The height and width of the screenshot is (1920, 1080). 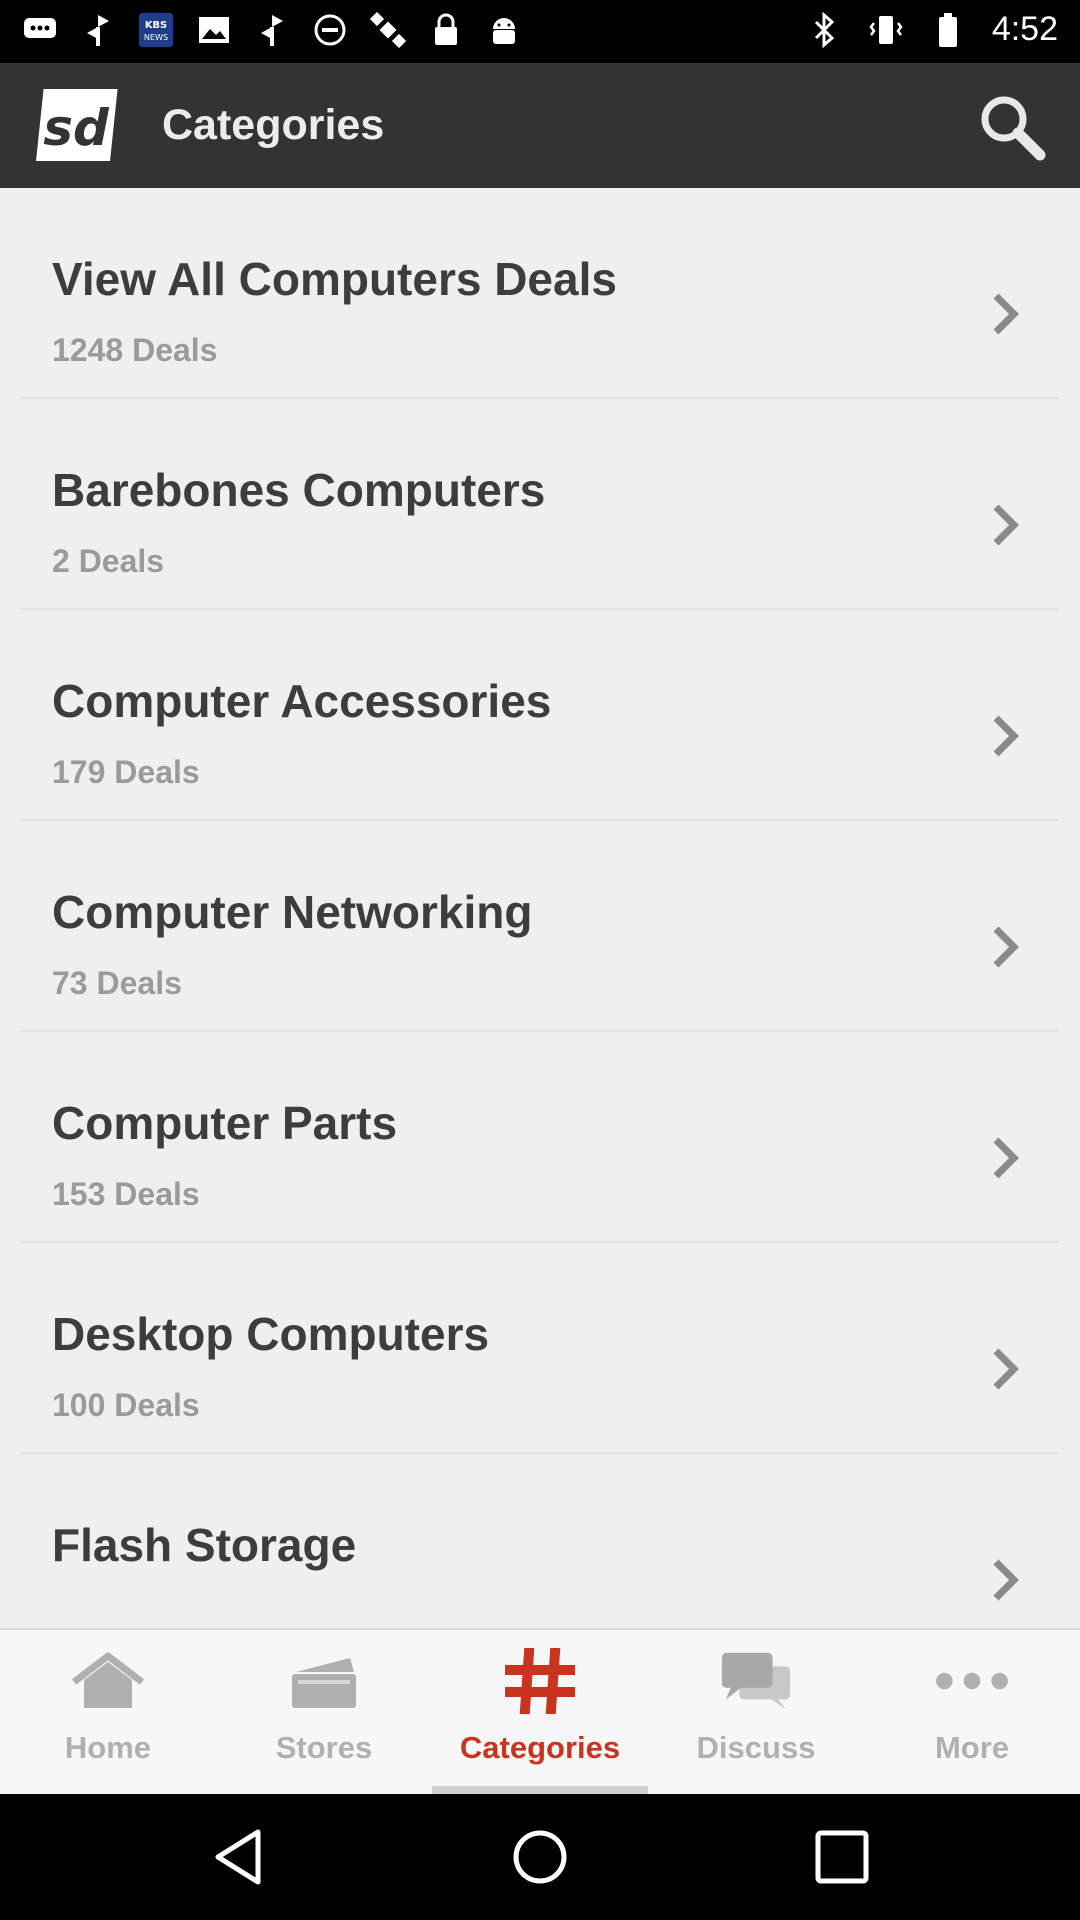 I want to click on category-title: View All Computers Deals, so click(x=334, y=279).